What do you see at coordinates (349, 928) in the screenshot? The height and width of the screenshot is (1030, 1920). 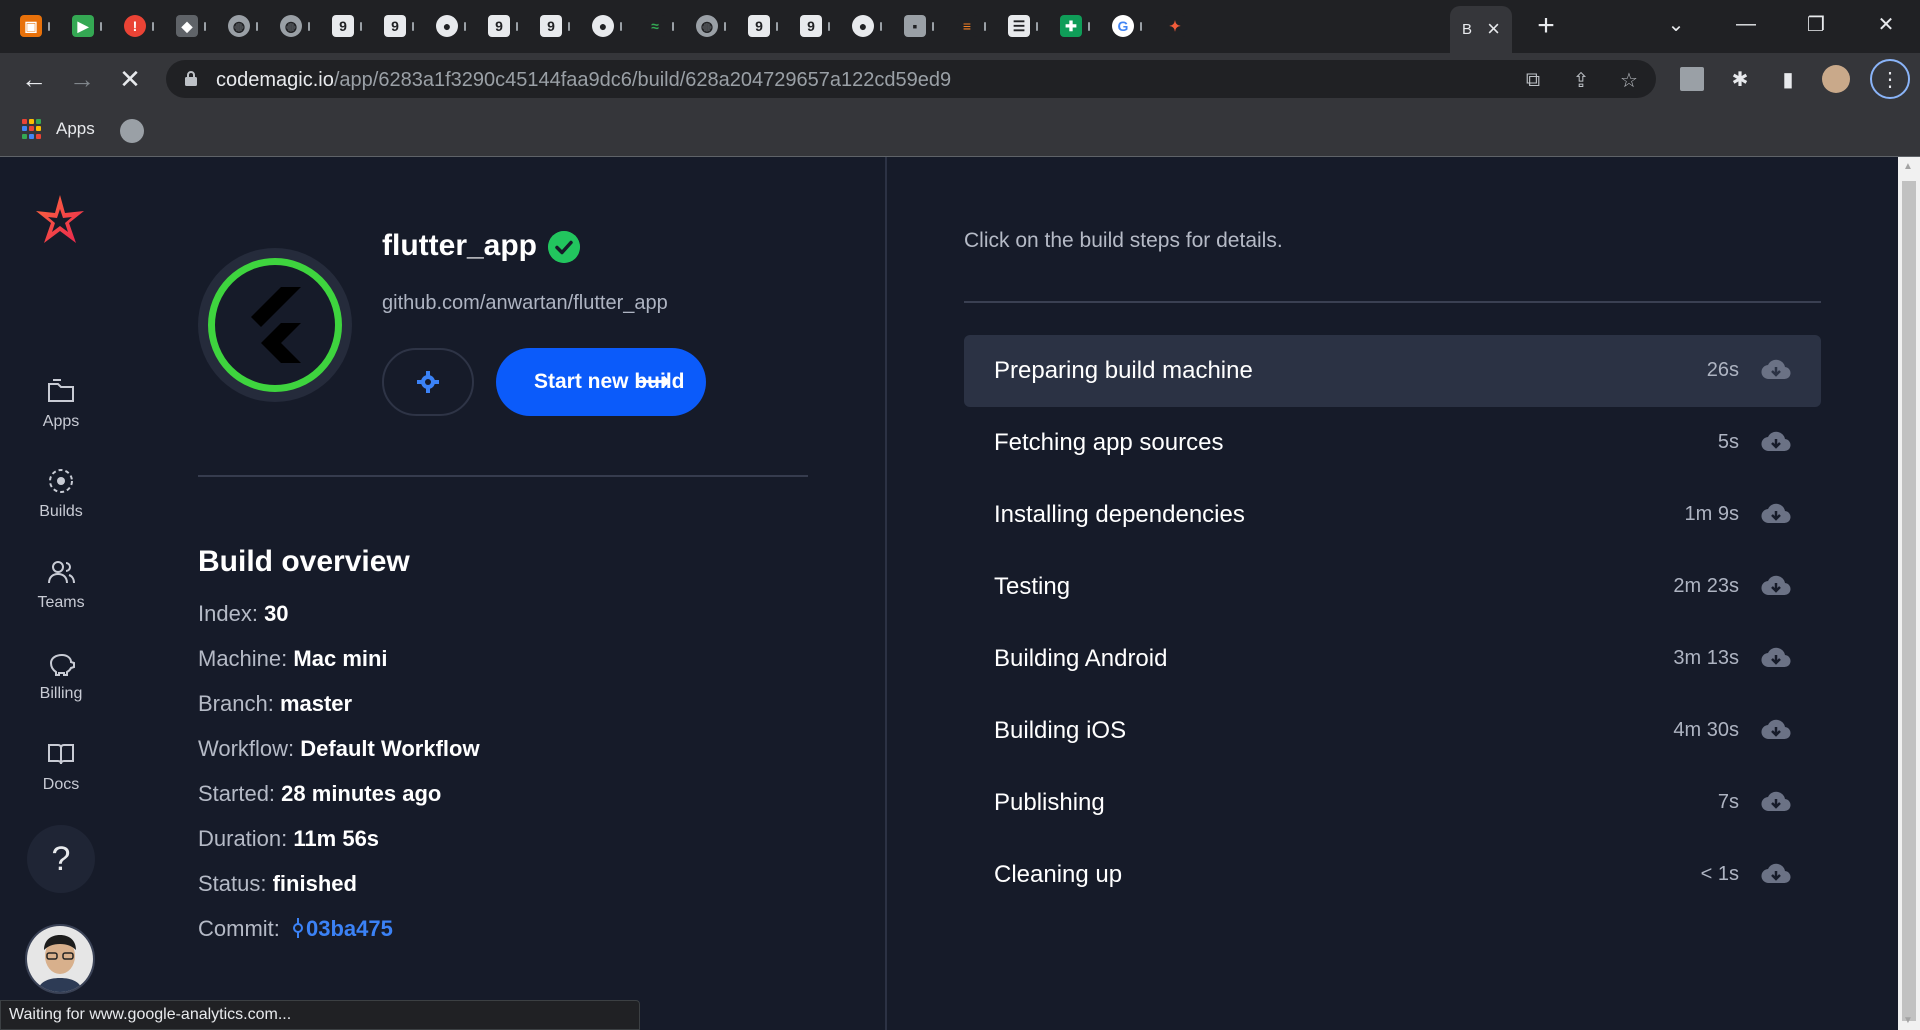 I see `commit-link: 03ba475` at bounding box center [349, 928].